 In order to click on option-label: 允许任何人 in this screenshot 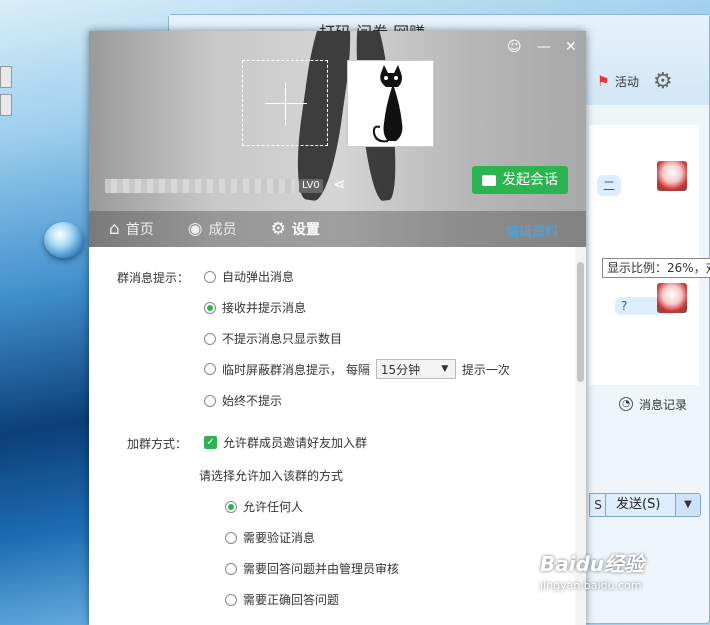, I will do `click(273, 507)`.